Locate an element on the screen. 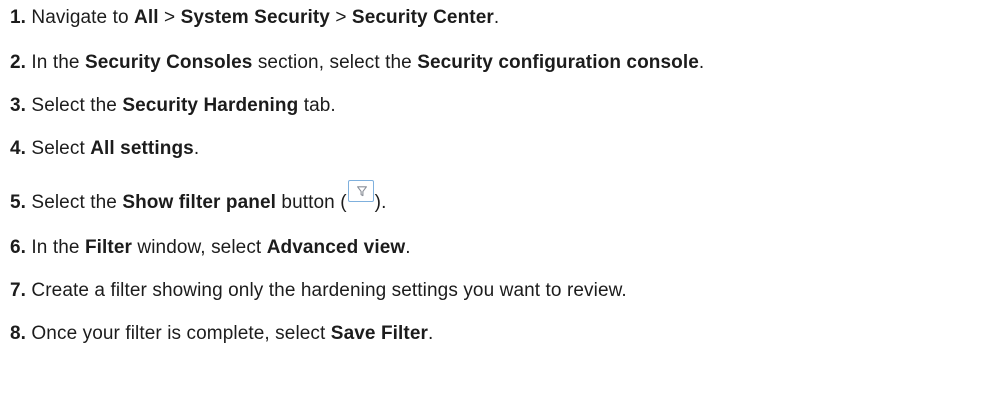  step-bold-text: Save Filter is located at coordinates (379, 333).